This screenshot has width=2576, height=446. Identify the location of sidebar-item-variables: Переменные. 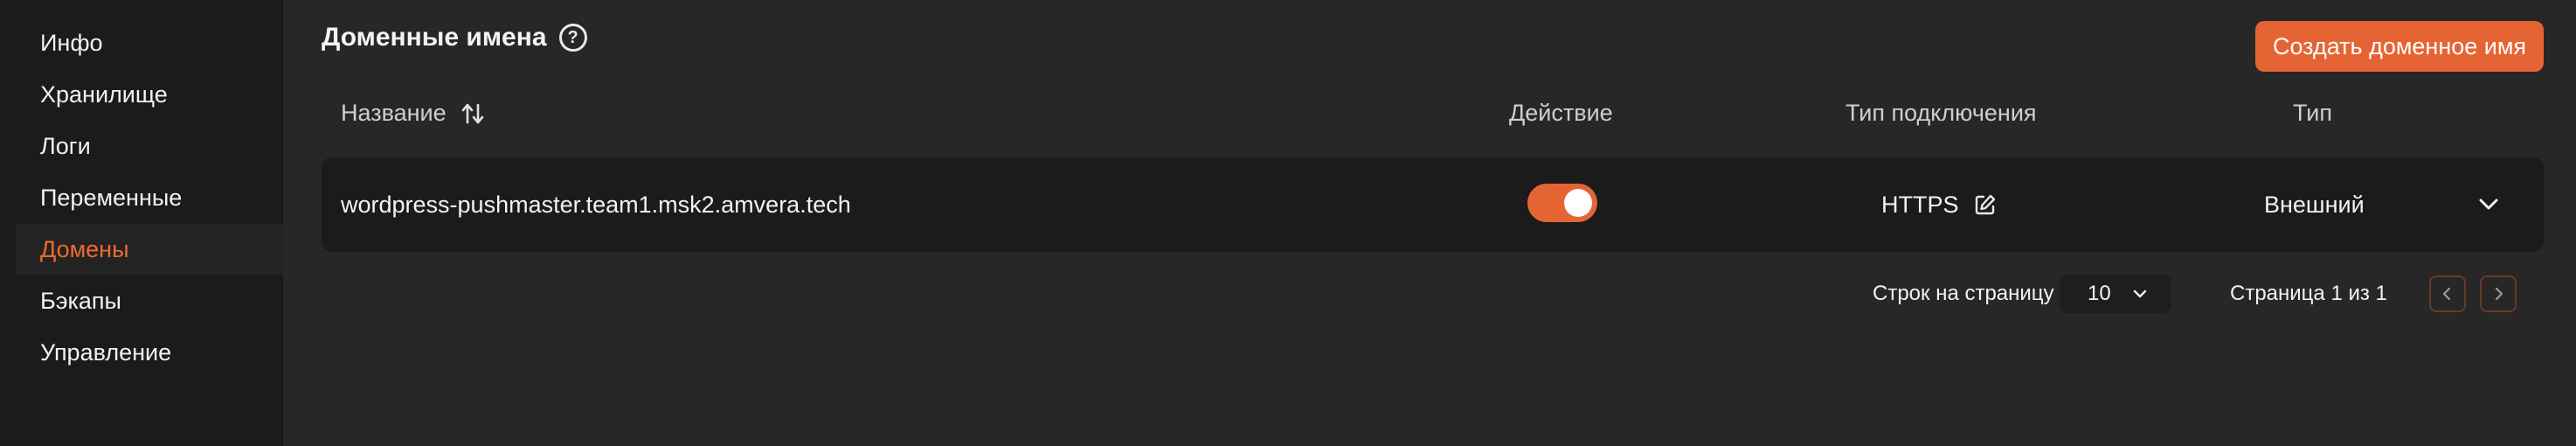
(149, 197).